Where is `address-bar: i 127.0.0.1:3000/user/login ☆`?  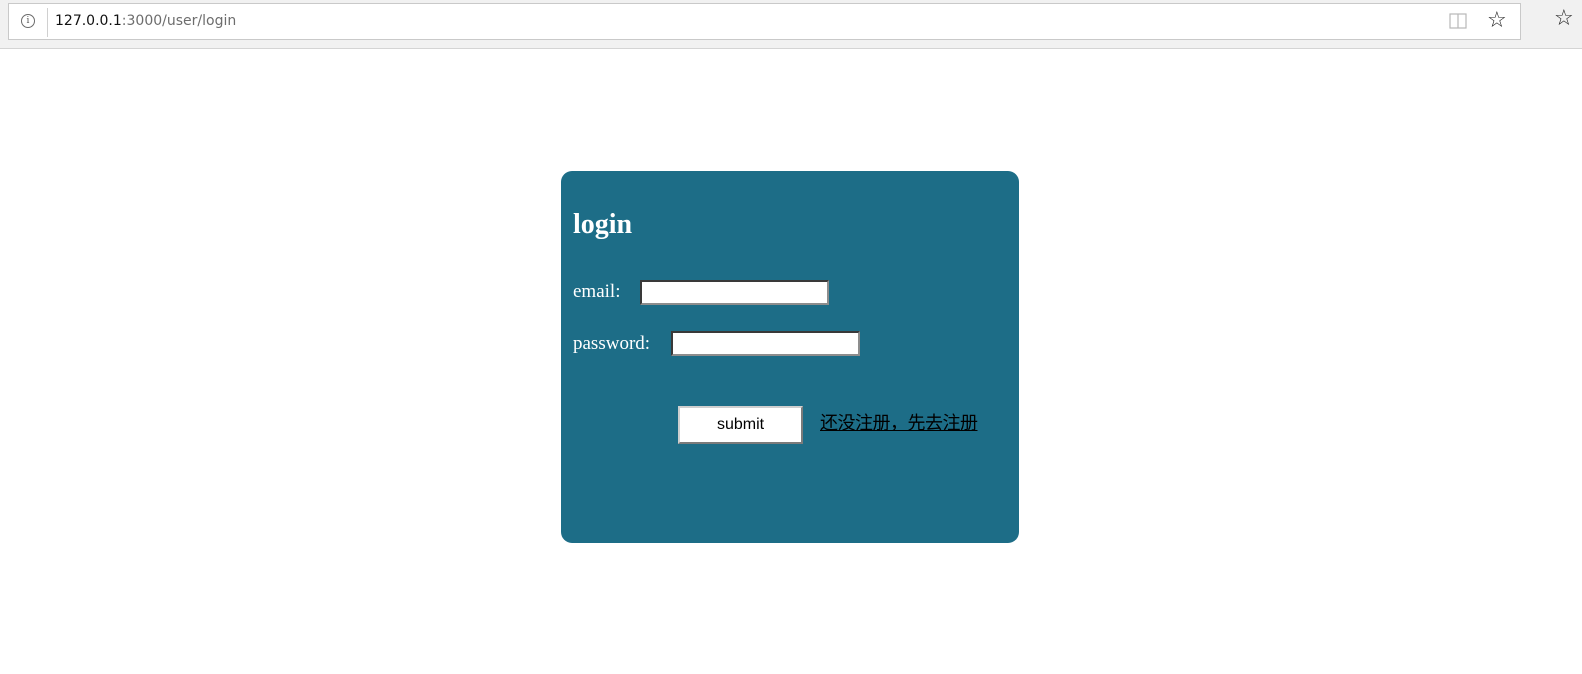
address-bar: i 127.0.0.1:3000/user/login ☆ is located at coordinates (764, 21).